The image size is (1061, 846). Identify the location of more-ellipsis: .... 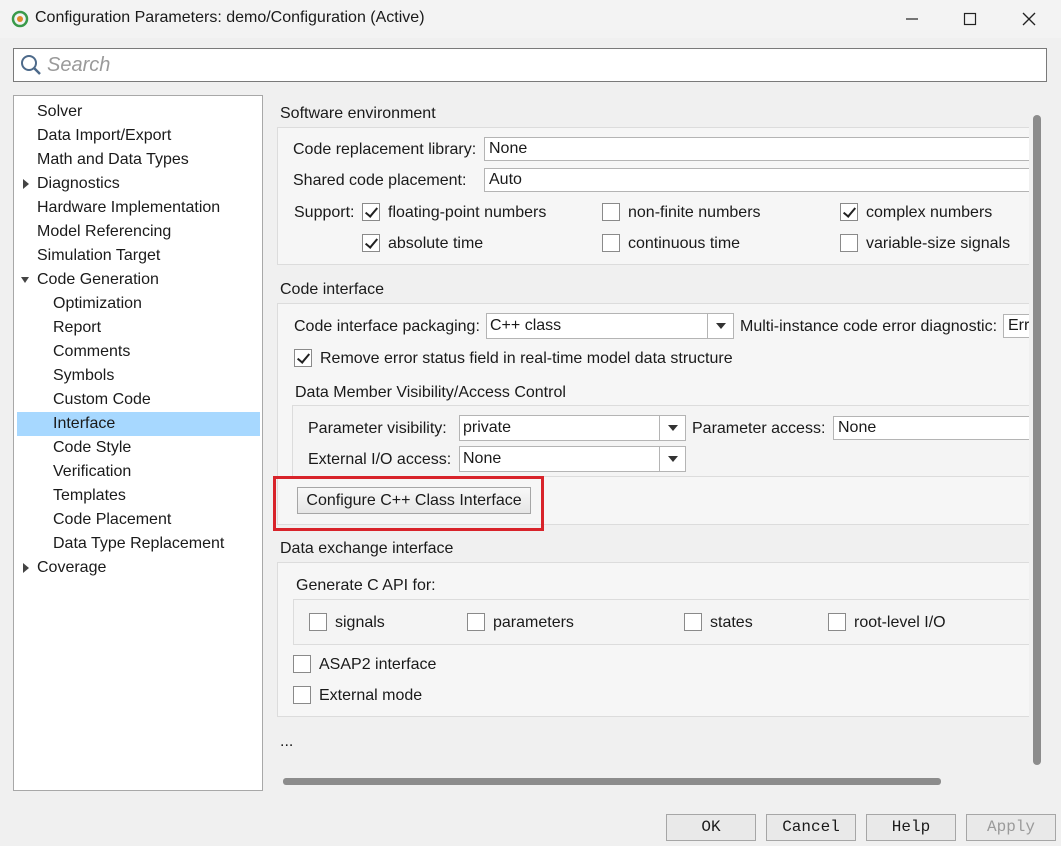
(286, 742).